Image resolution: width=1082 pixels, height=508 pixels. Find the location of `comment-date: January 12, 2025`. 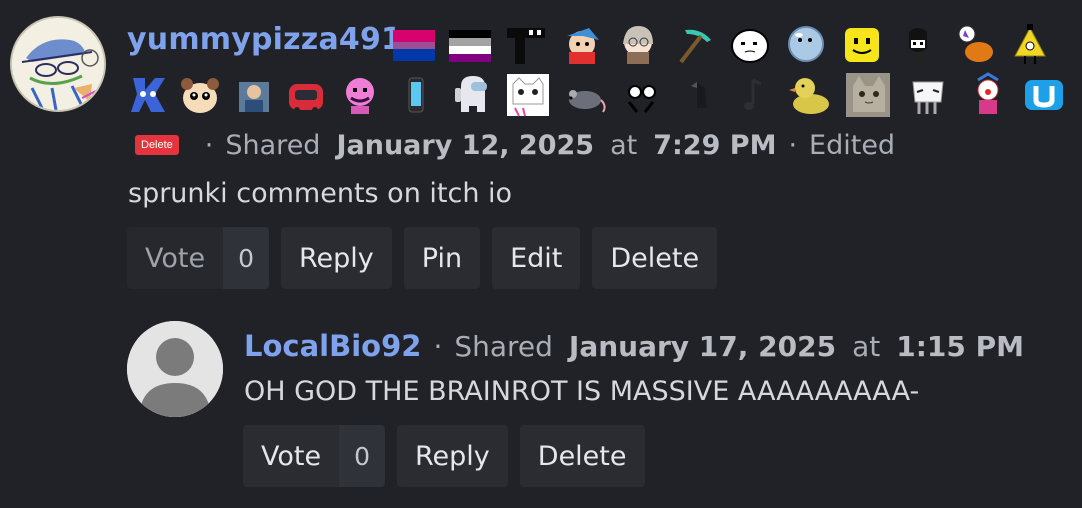

comment-date: January 12, 2025 is located at coordinates (465, 145).